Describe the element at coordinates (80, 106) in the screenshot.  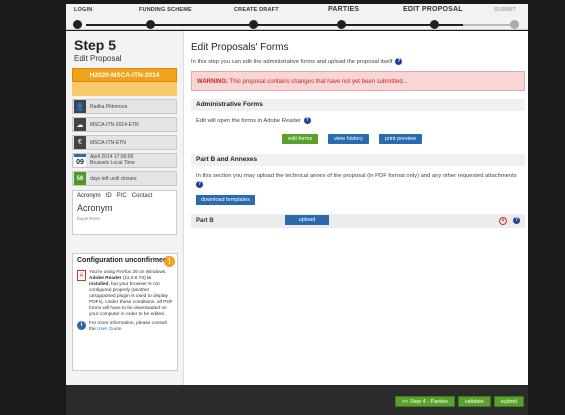
I see `user-icon: 👤` at that location.